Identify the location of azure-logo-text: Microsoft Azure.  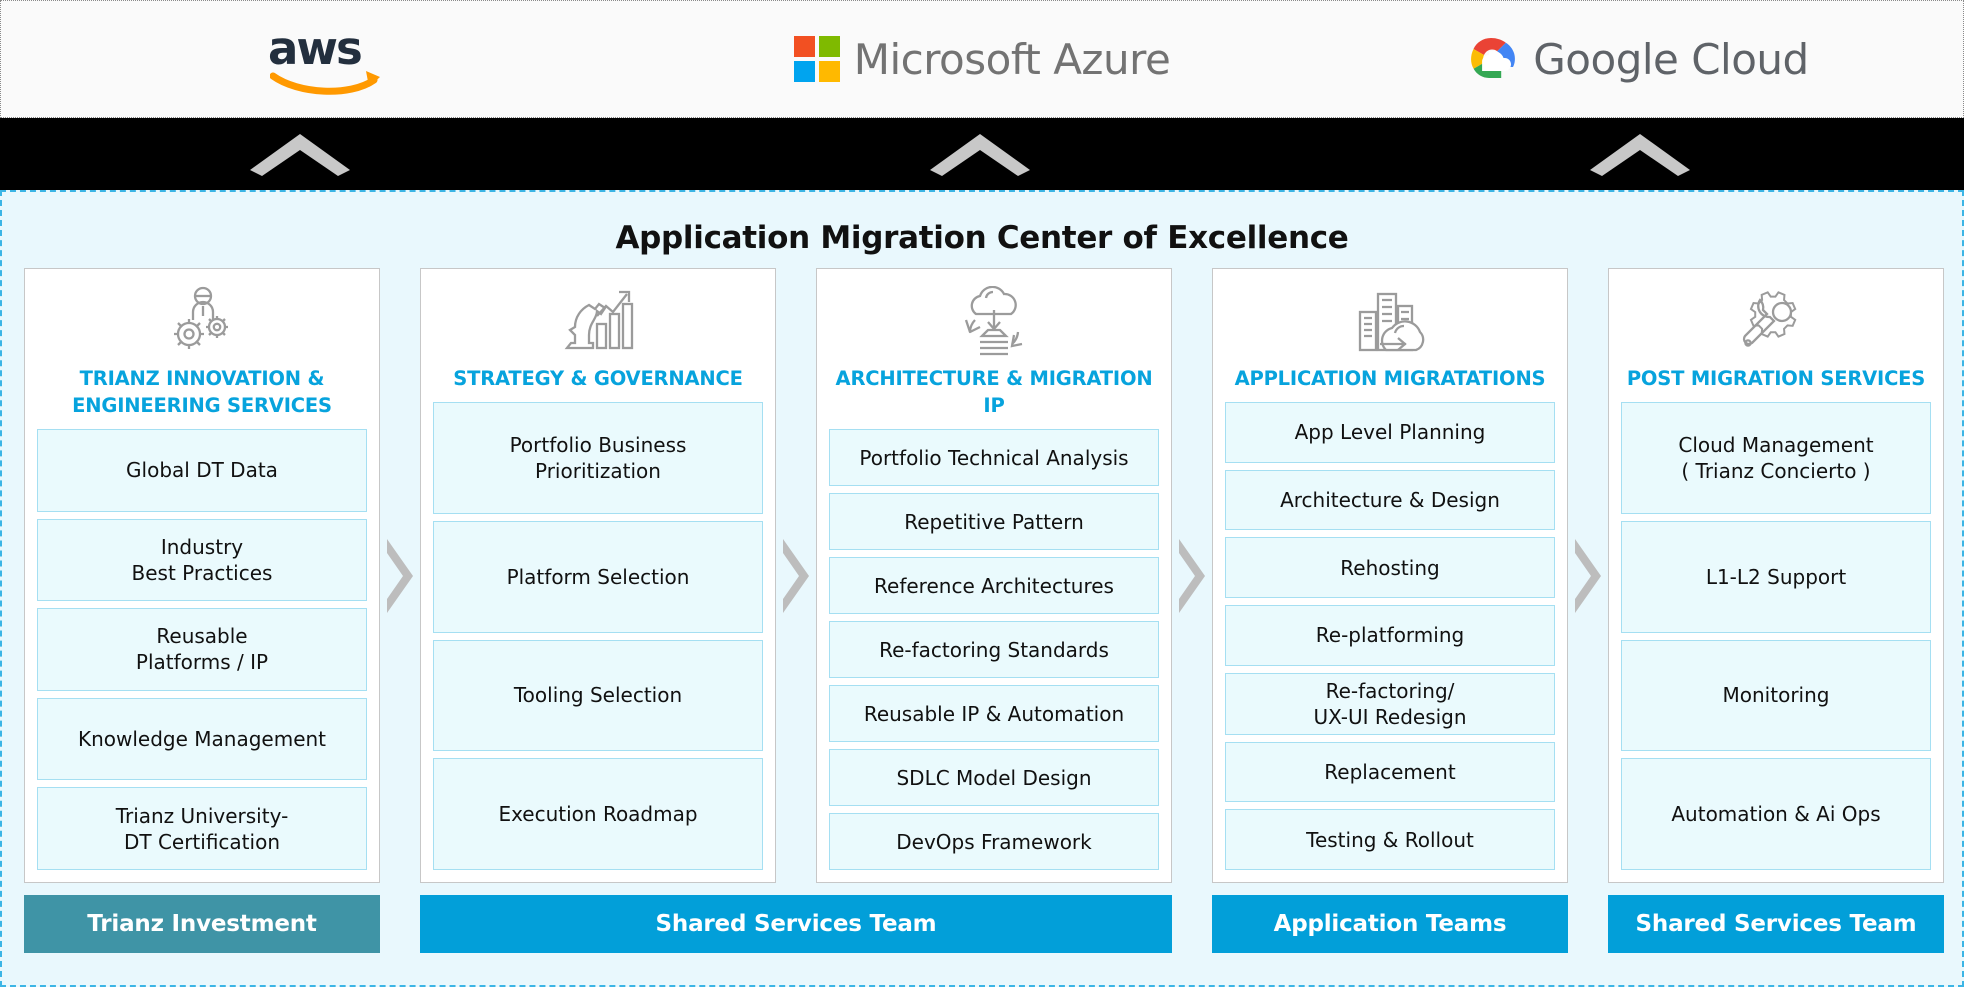
(1012, 59).